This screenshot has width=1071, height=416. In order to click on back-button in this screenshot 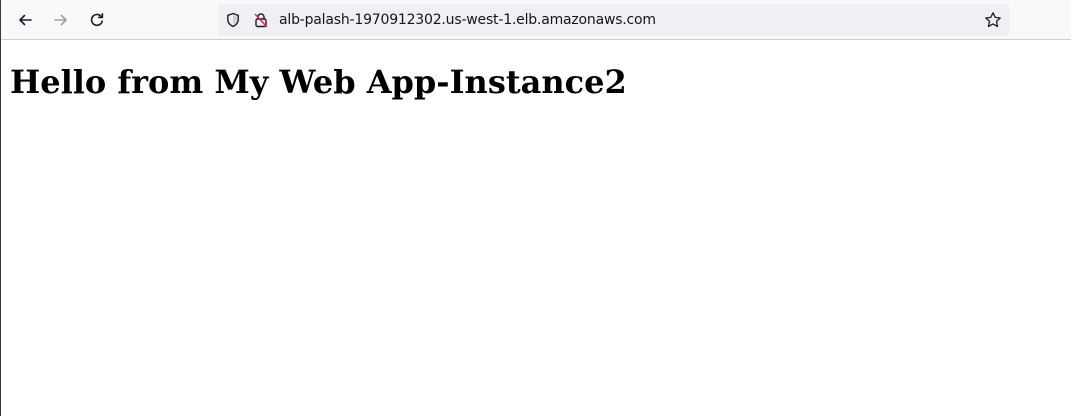, I will do `click(25, 20)`.